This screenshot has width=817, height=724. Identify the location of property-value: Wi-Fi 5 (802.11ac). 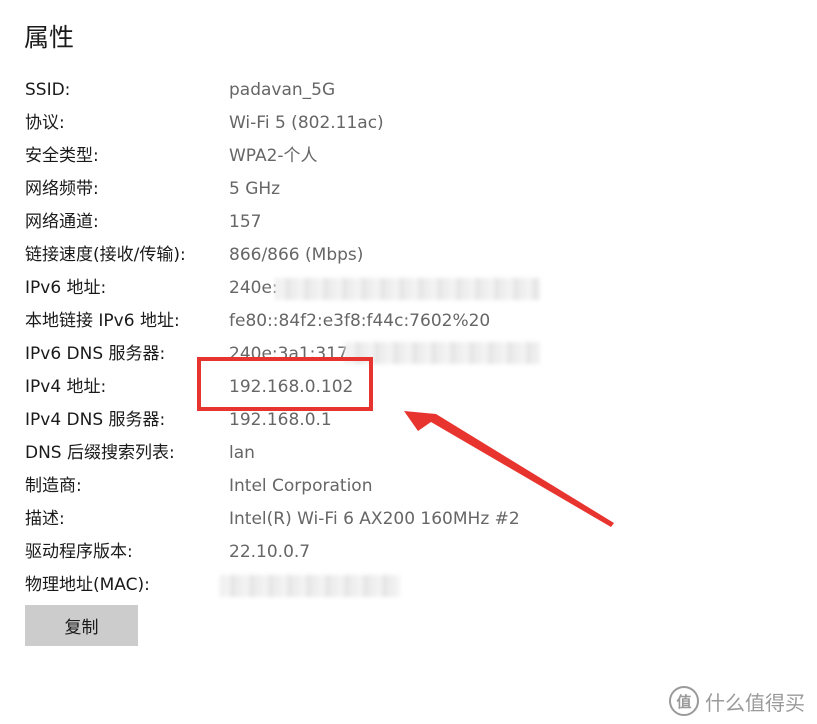
(306, 123).